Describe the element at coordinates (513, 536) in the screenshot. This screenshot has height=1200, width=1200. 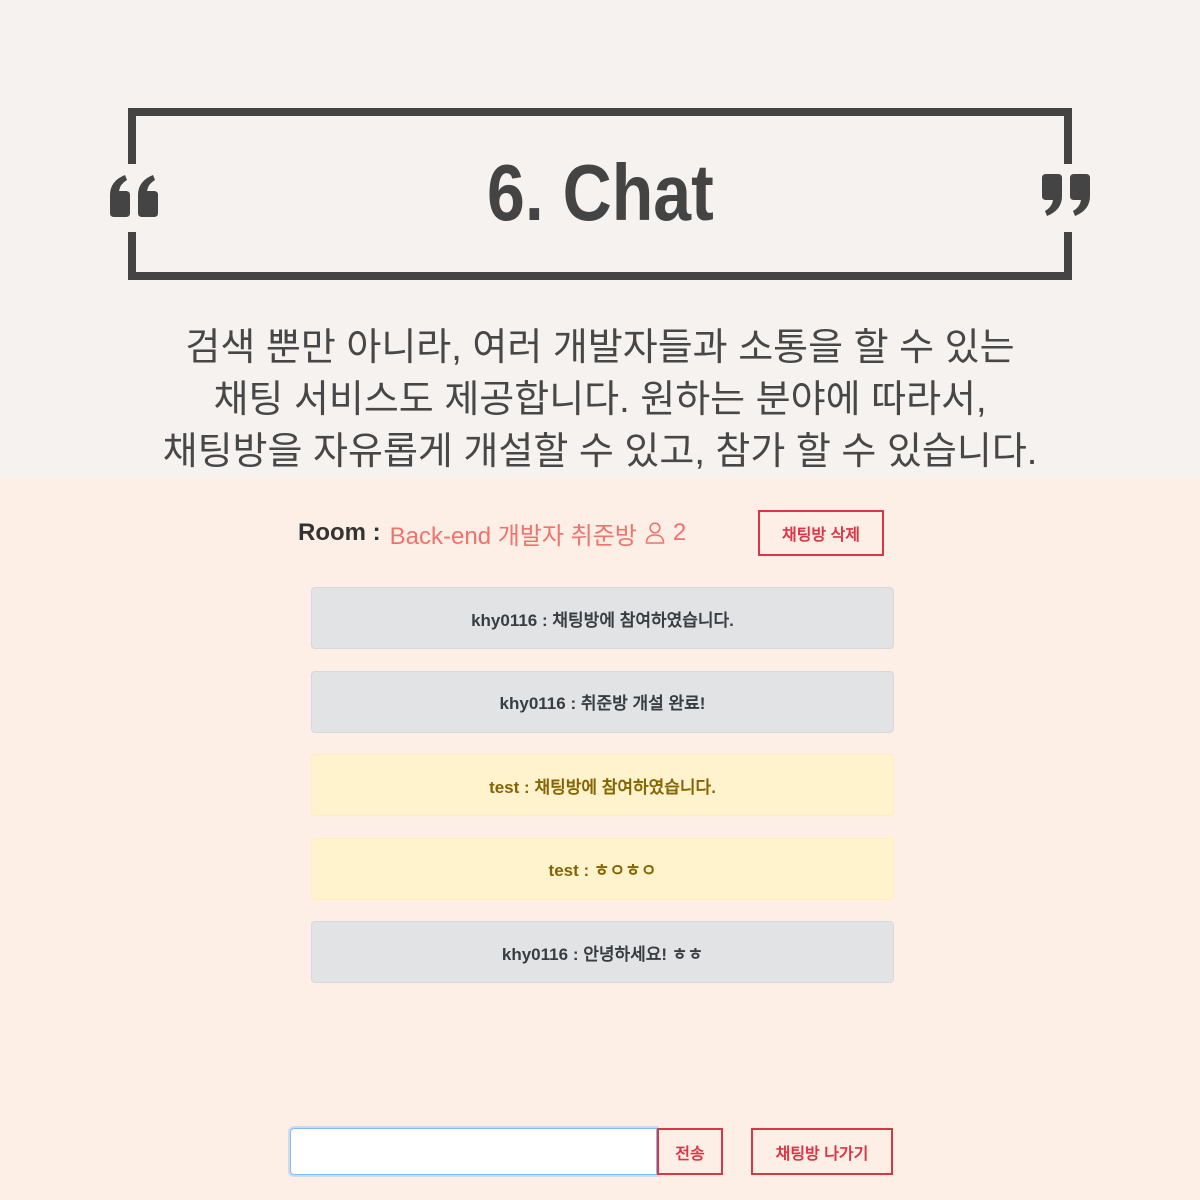
I see `room-name: Back-end 개발자 취준방` at that location.